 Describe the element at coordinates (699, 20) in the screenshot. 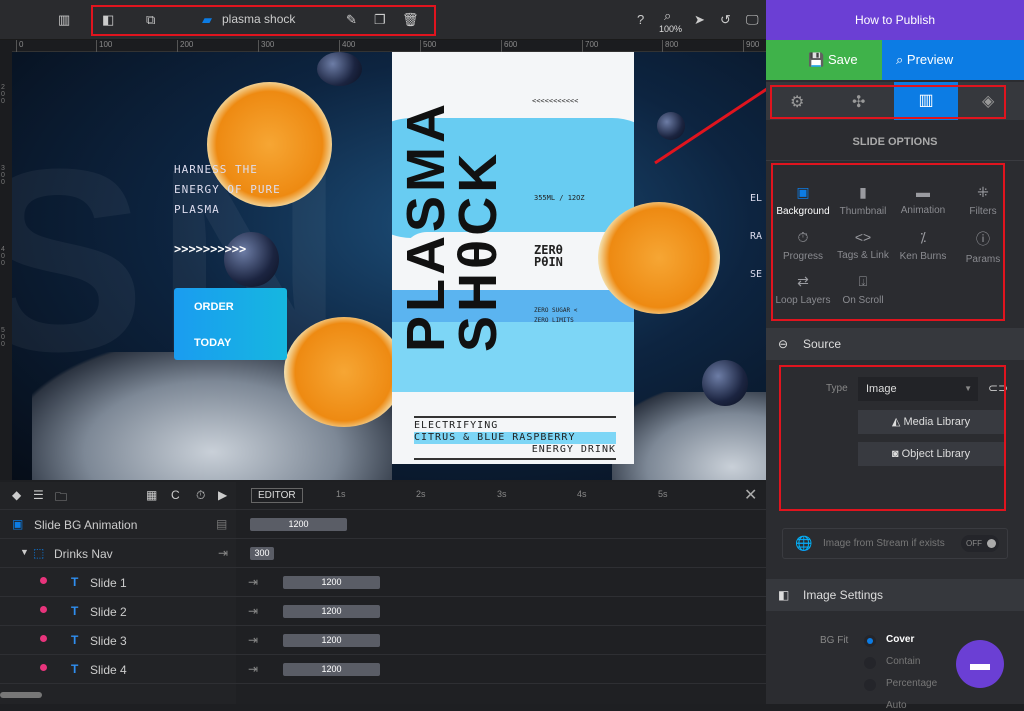

I see `cursor-icon: ➤` at that location.